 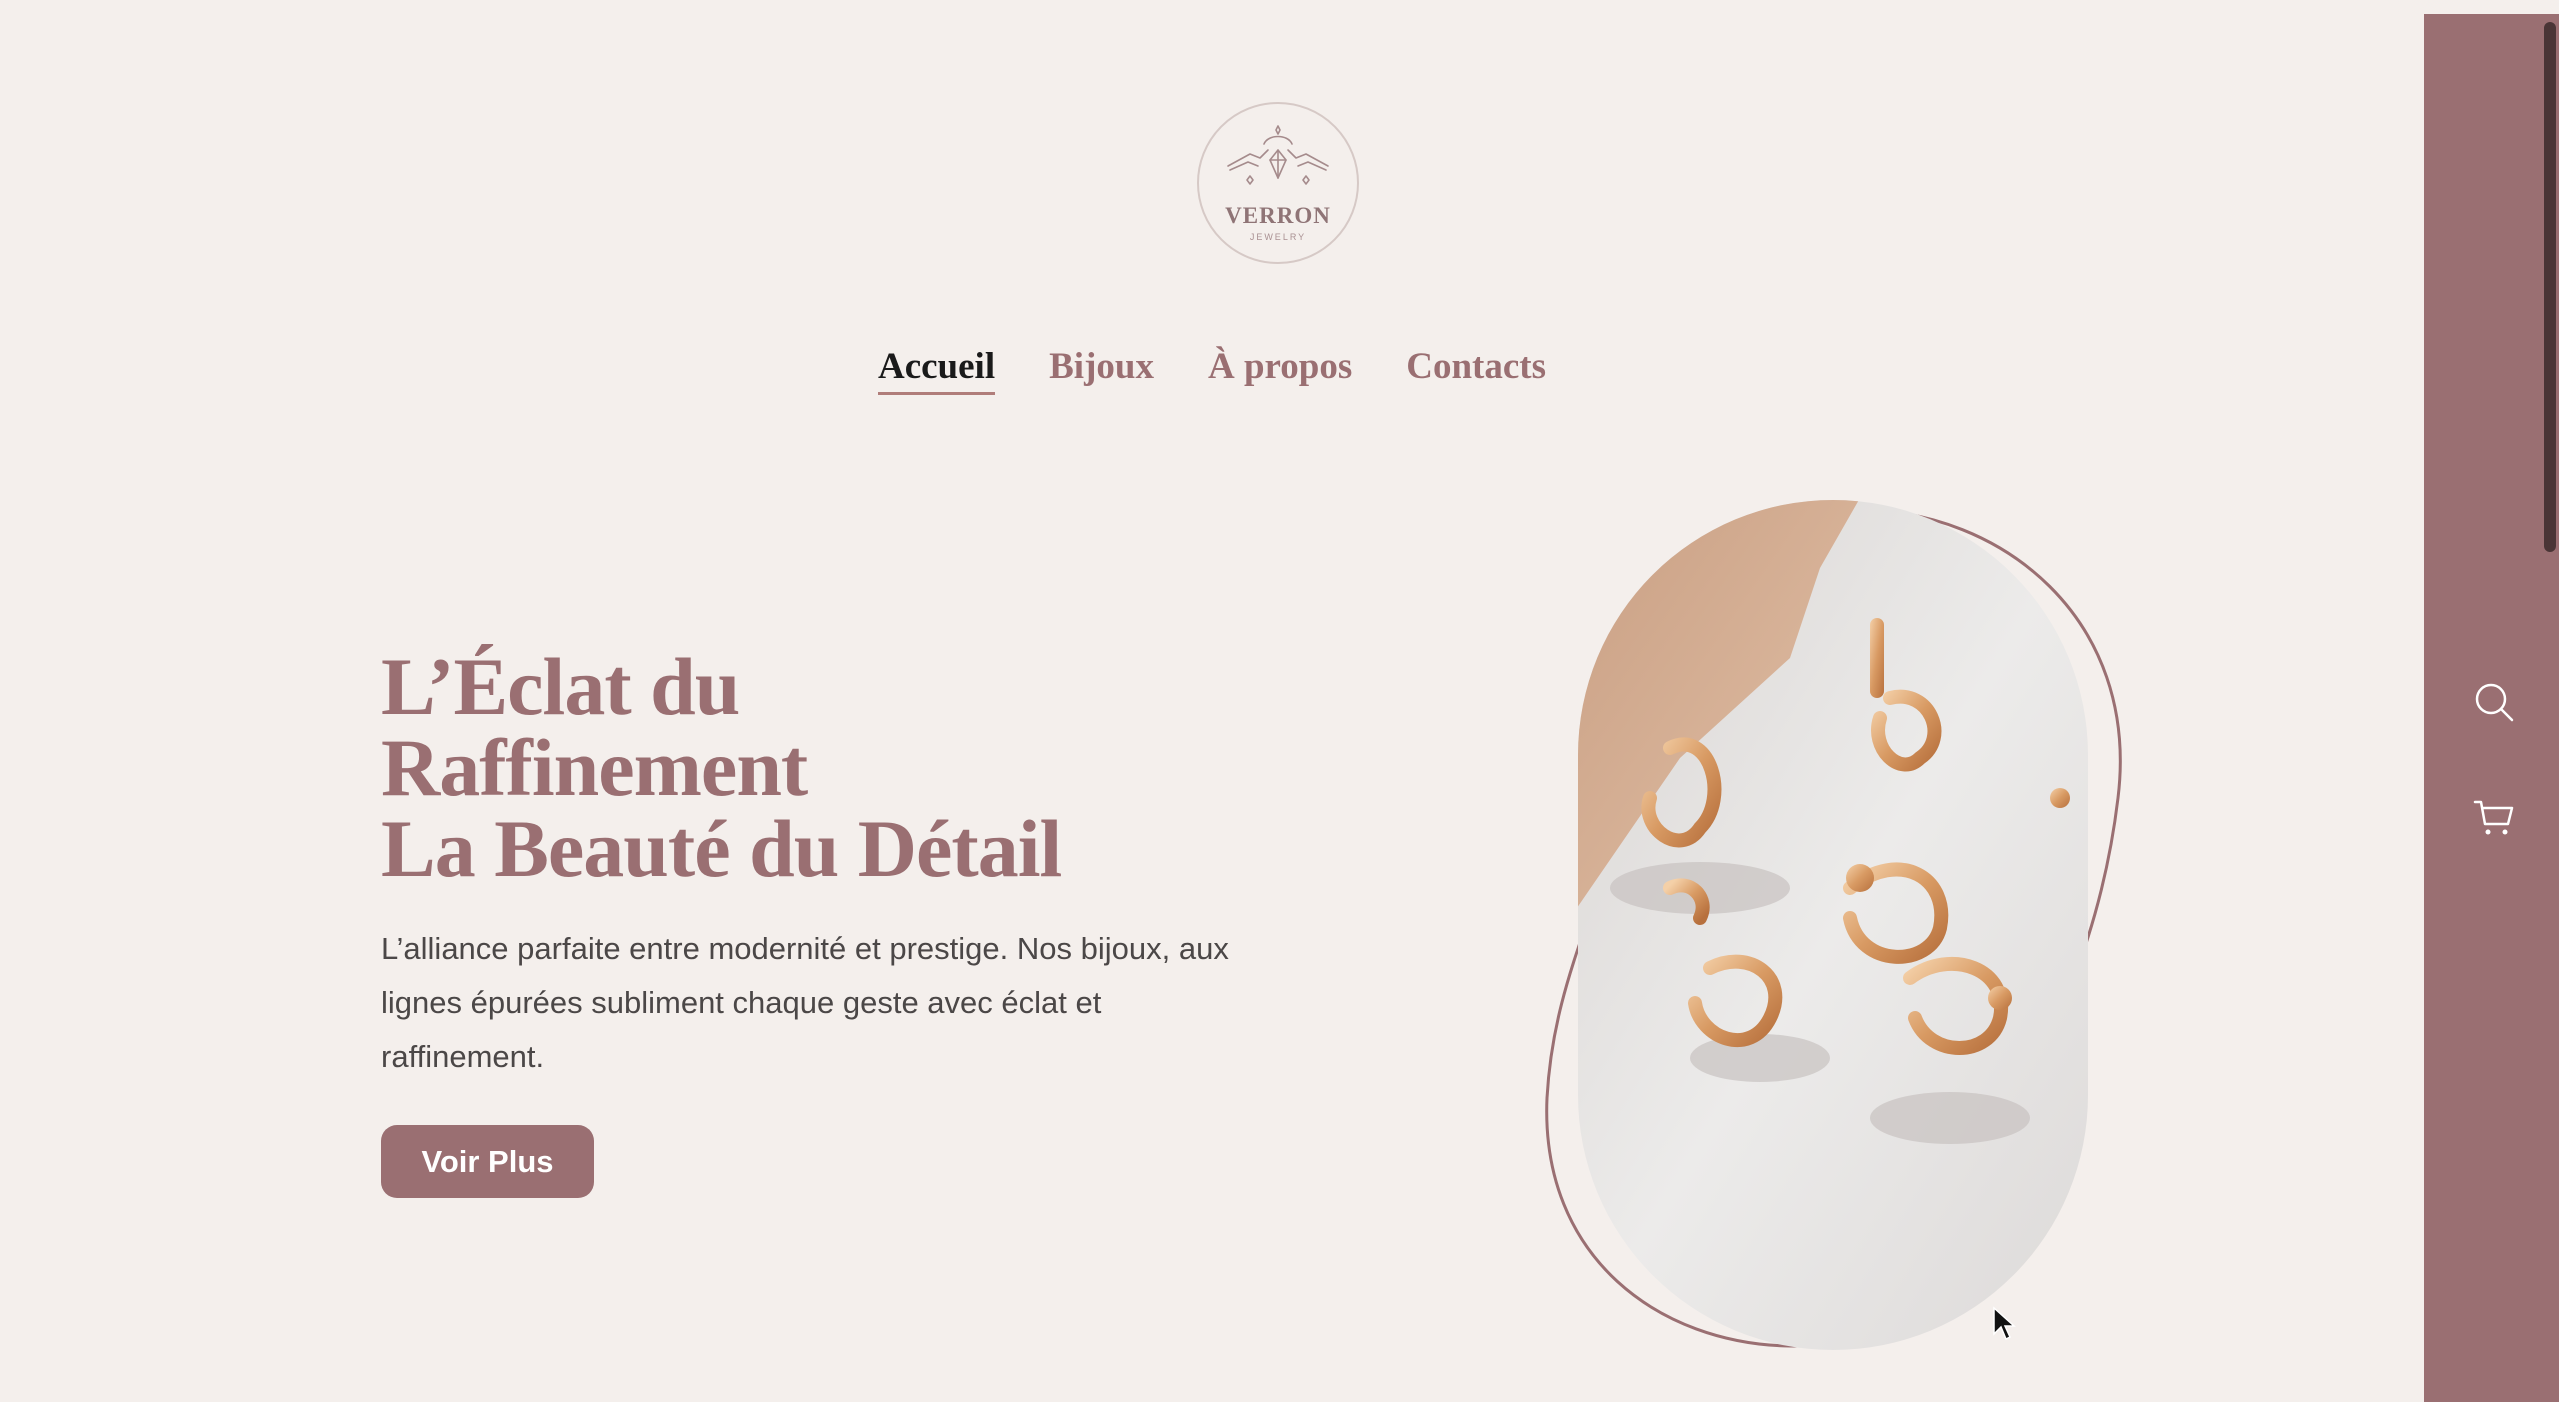 I want to click on hero-headline-line-3: La Beauté du Détail, so click(x=721, y=848).